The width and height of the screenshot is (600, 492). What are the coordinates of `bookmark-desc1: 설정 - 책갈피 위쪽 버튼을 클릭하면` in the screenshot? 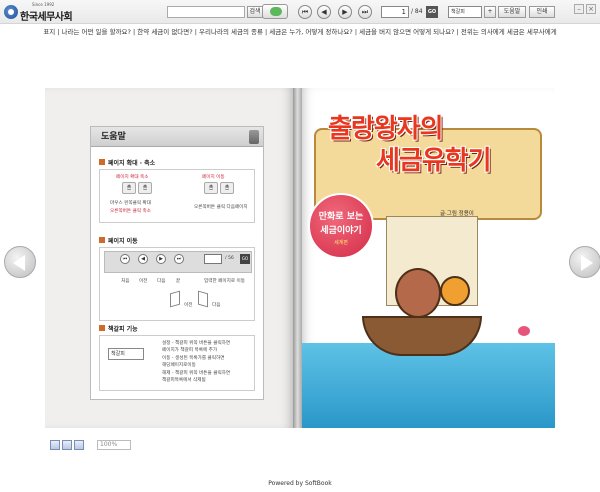 It's located at (196, 343).